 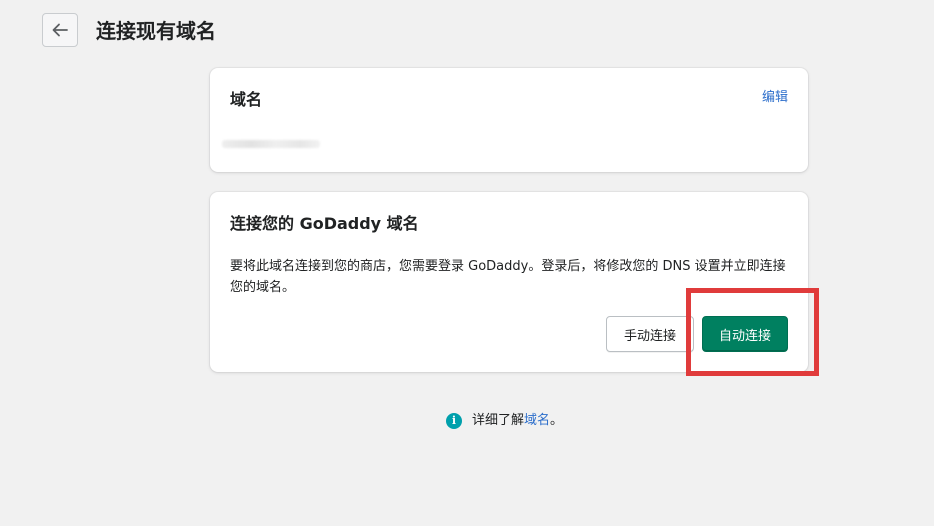 I want to click on auto-connect-button: 自动连接, so click(x=745, y=334).